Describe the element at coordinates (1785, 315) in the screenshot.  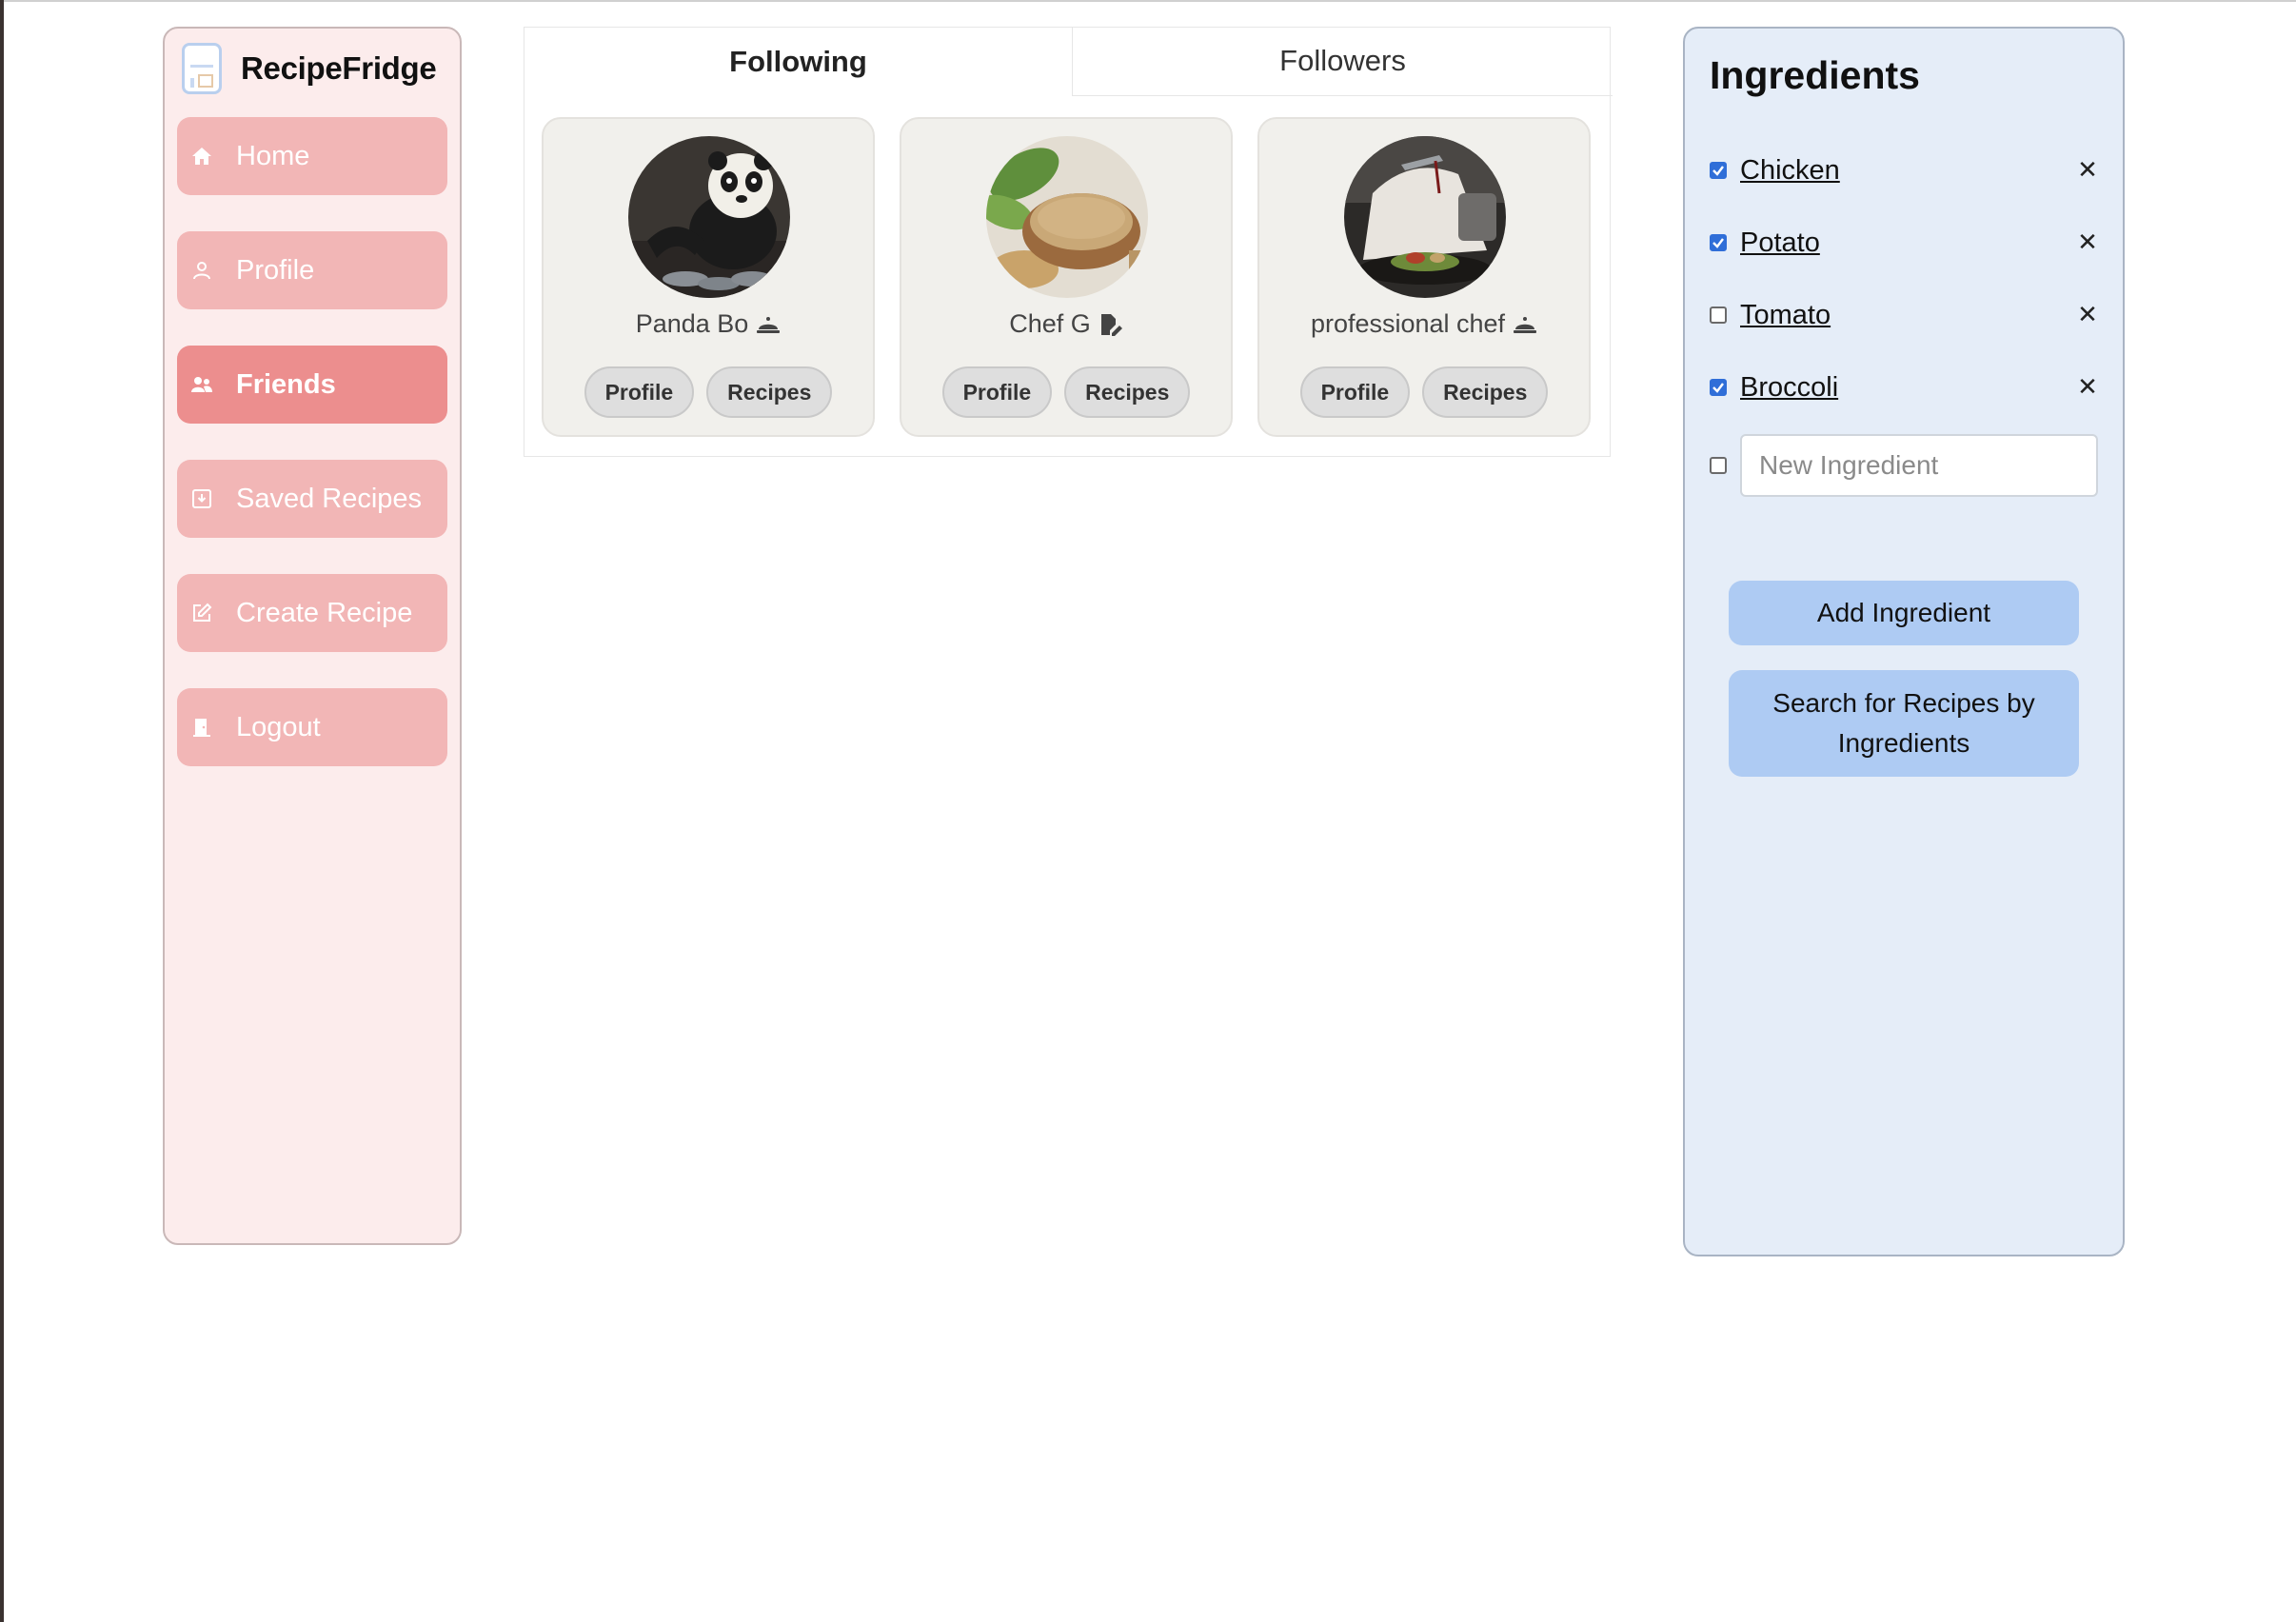
I see `ingredient-label: Tomato` at that location.